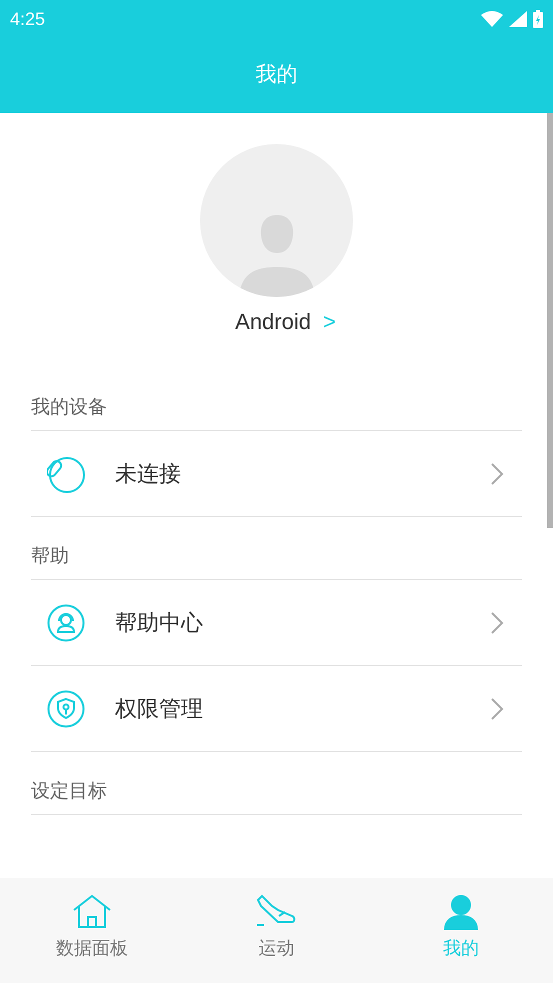 Image resolution: width=553 pixels, height=983 pixels. Describe the element at coordinates (276, 930) in the screenshot. I see `tab: 运动` at that location.